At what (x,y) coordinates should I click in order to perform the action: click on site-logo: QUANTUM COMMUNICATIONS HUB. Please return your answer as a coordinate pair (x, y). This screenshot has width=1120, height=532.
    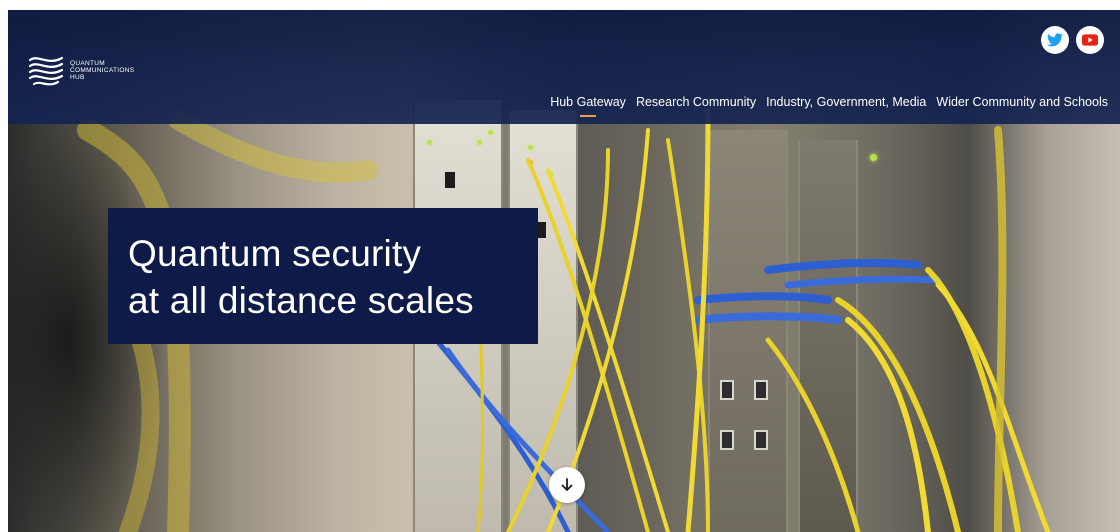
    Looking at the image, I should click on (91, 70).